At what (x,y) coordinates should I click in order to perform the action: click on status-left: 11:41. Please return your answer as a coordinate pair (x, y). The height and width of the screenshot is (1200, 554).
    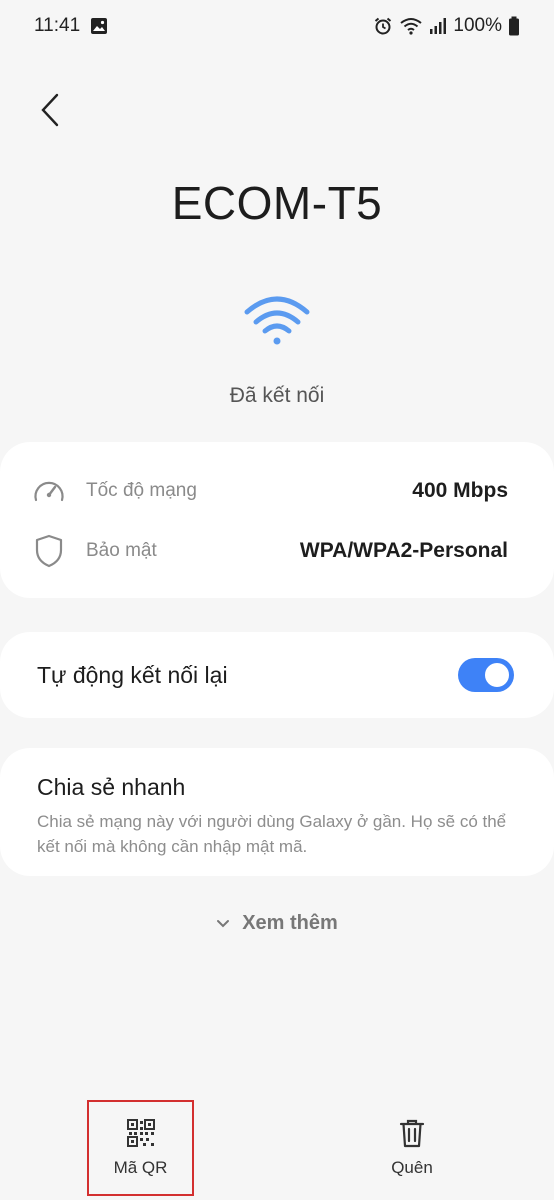
    Looking at the image, I should click on (71, 26).